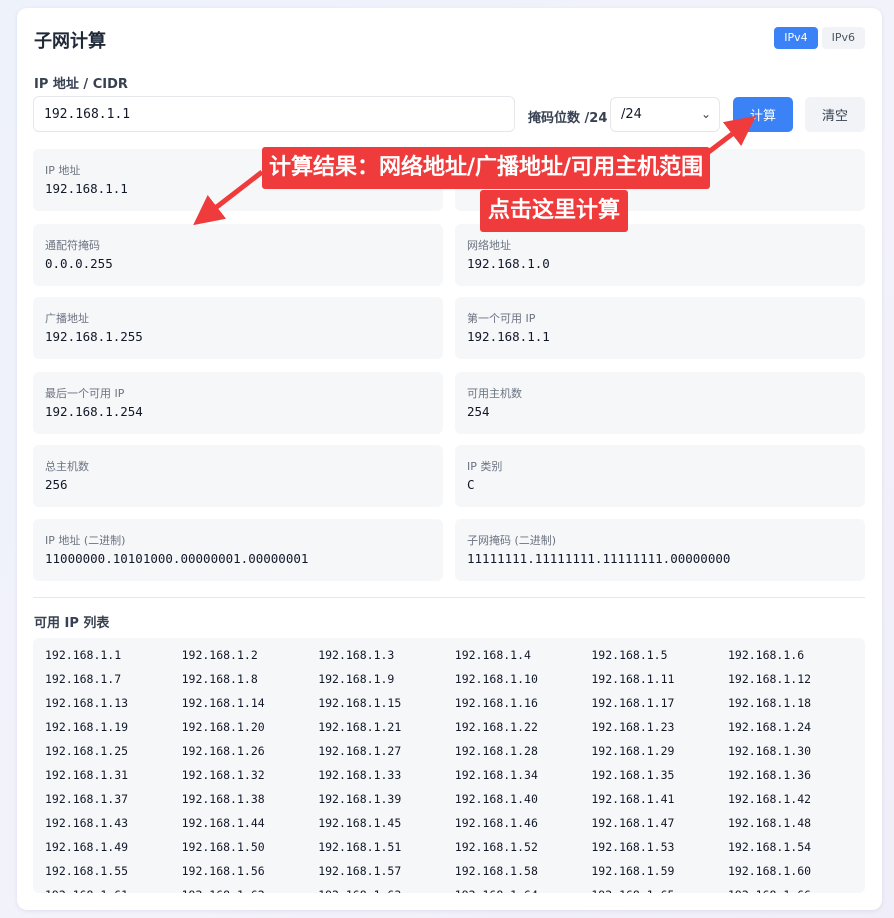 Image resolution: width=894 pixels, height=918 pixels. Describe the element at coordinates (633, 847) in the screenshot. I see `ip-list-item: 192.168.1.53` at that location.